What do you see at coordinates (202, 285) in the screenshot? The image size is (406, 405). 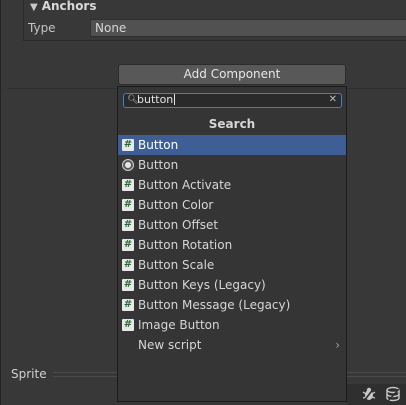 I see `result-label: Button Keys (Legacy)` at bounding box center [202, 285].